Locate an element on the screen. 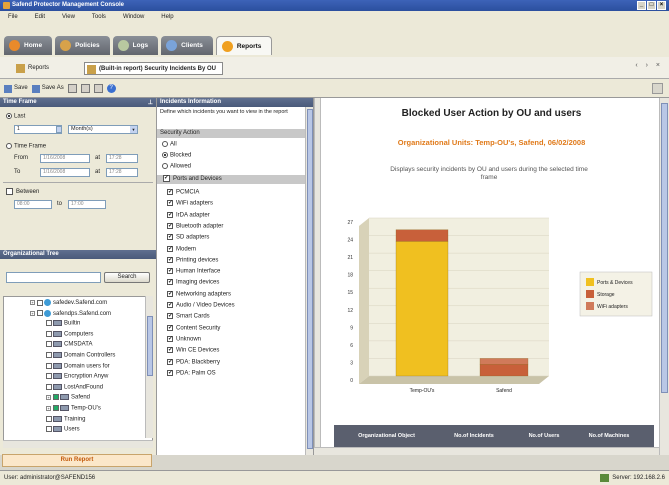  port-item: ✓ Audio / Video Devices is located at coordinates (201, 305).